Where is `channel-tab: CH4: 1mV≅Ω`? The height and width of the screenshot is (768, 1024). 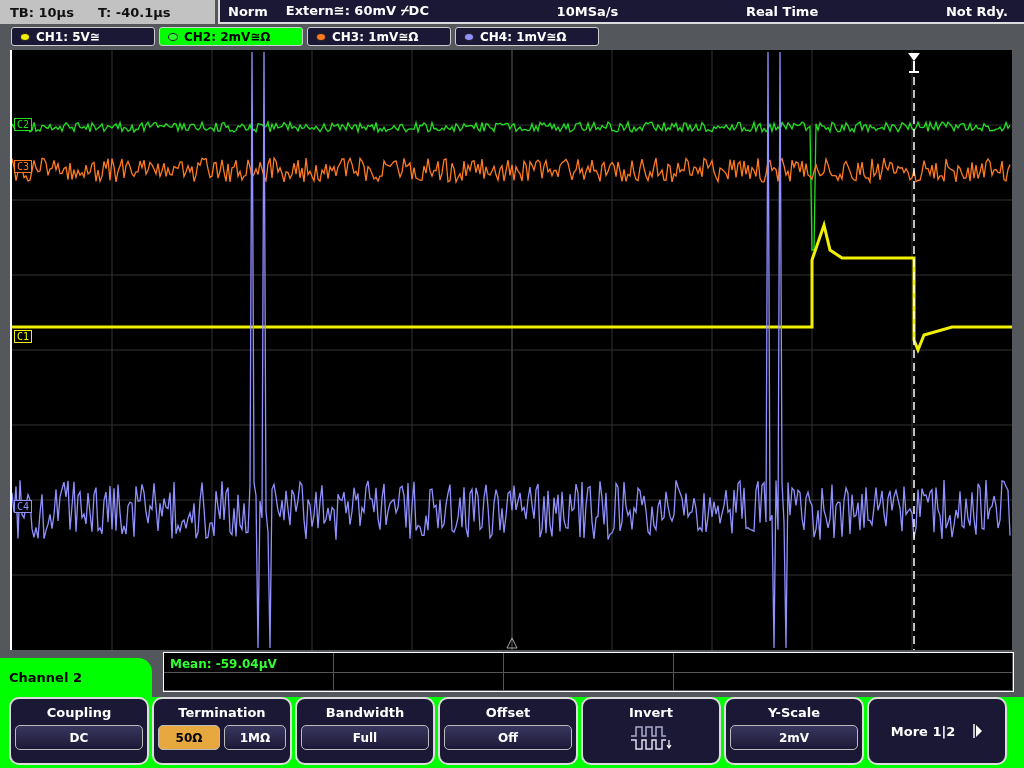
channel-tab: CH4: 1mV≅Ω is located at coordinates (527, 36).